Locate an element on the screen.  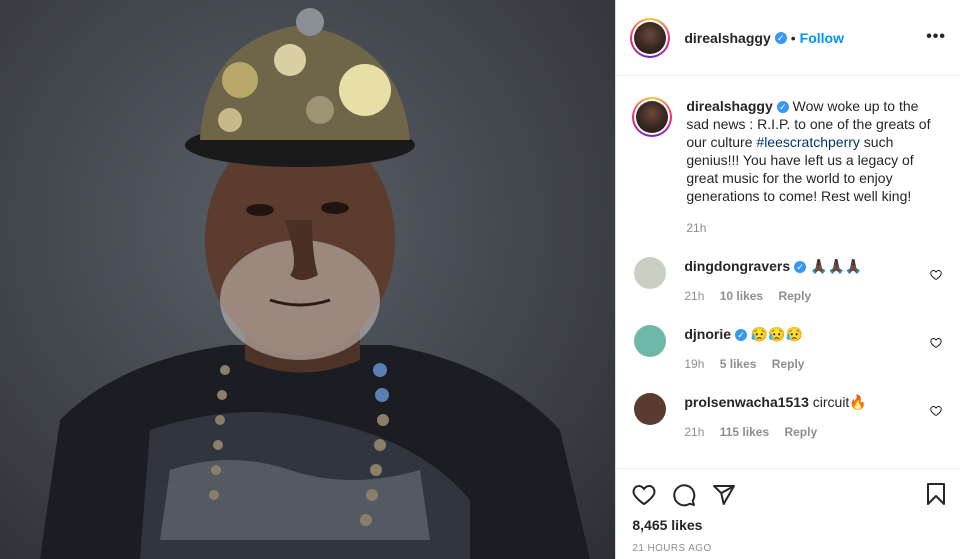
commenter-username: dingdongravers is located at coordinates (737, 266).